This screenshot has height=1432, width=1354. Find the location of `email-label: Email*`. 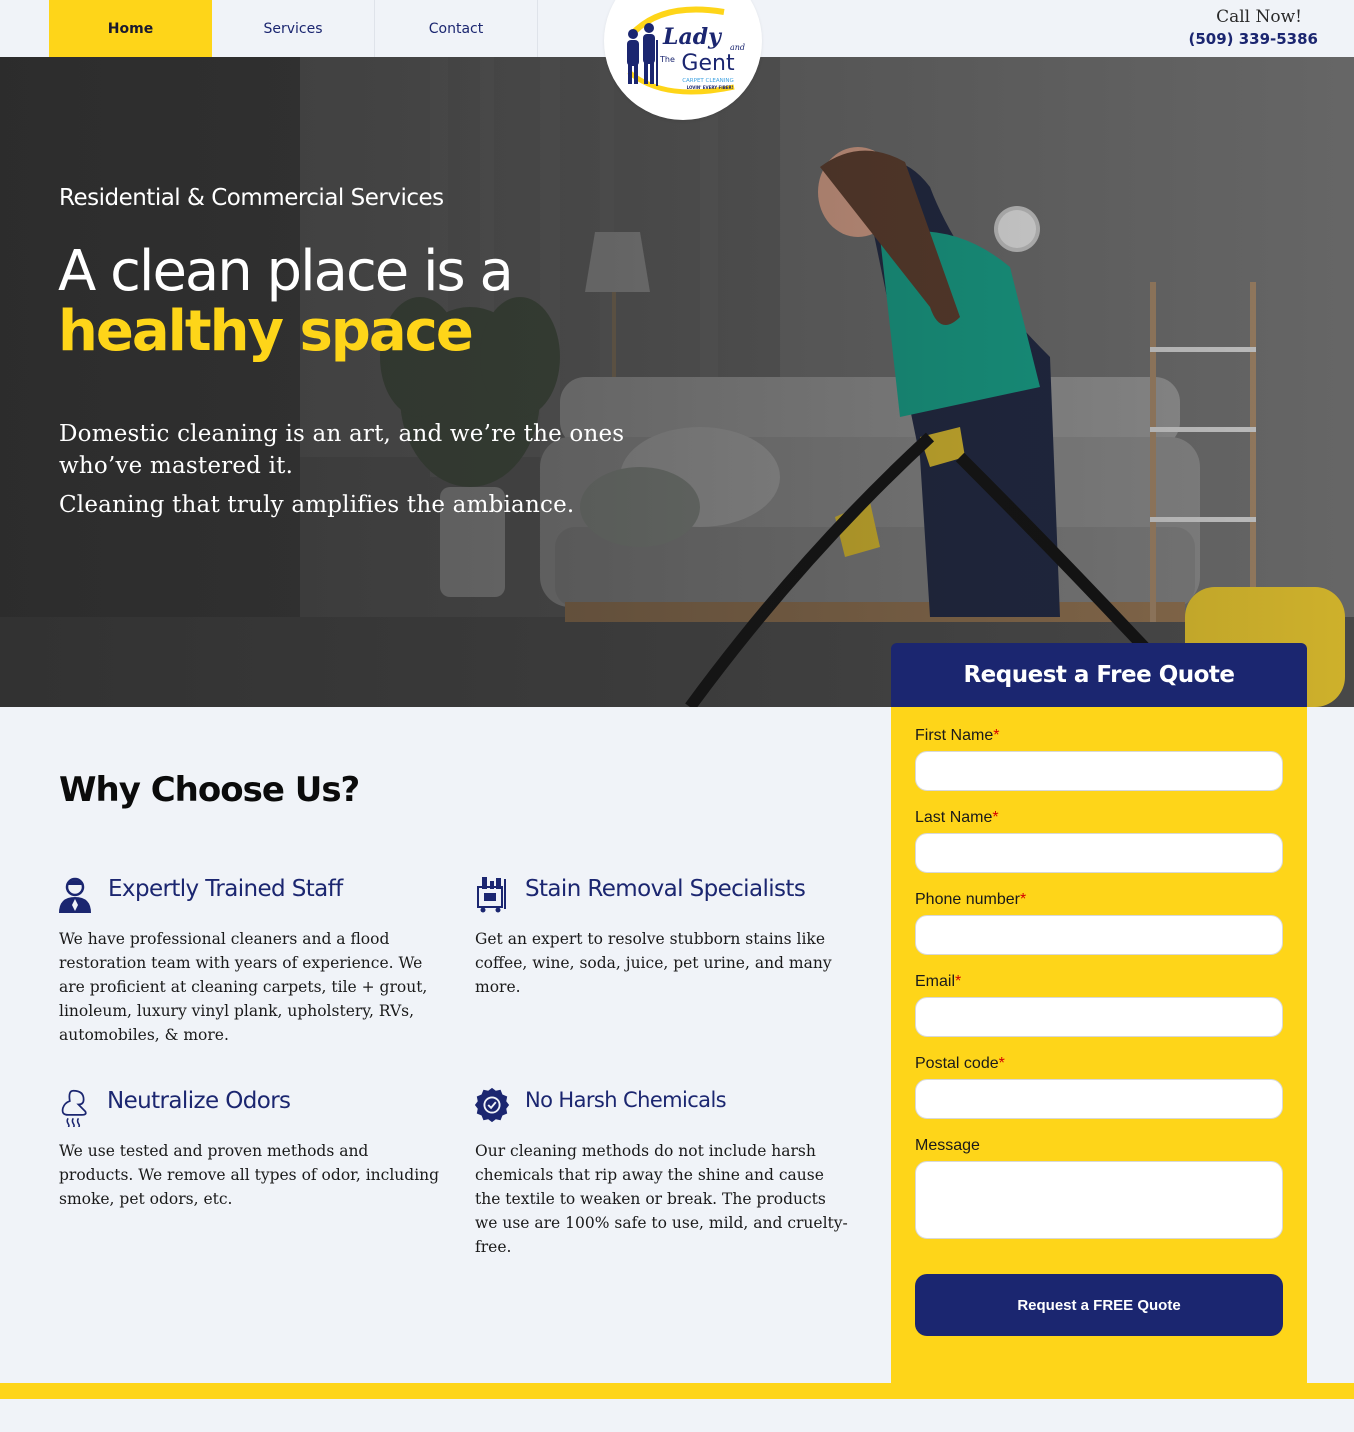

email-label: Email* is located at coordinates (938, 981).